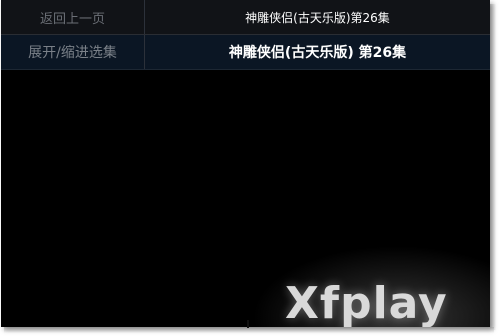 This screenshot has height=336, width=499. I want to click on xfplay-watermark: Xfplay, so click(366, 302).